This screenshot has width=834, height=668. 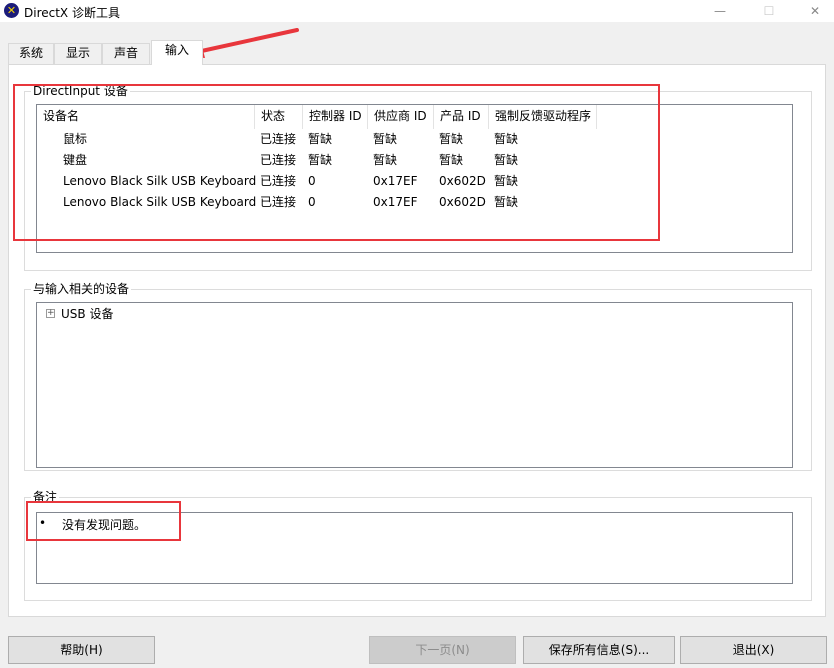 What do you see at coordinates (75, 160) in the screenshot?
I see `row-device-name: 键盘` at bounding box center [75, 160].